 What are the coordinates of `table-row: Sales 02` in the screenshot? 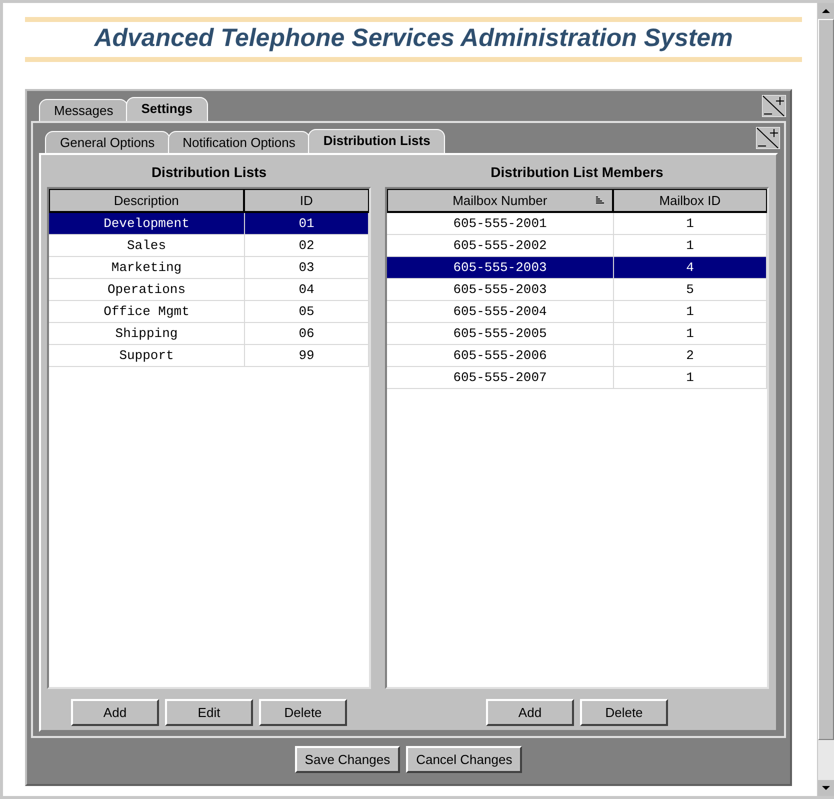 It's located at (209, 246).